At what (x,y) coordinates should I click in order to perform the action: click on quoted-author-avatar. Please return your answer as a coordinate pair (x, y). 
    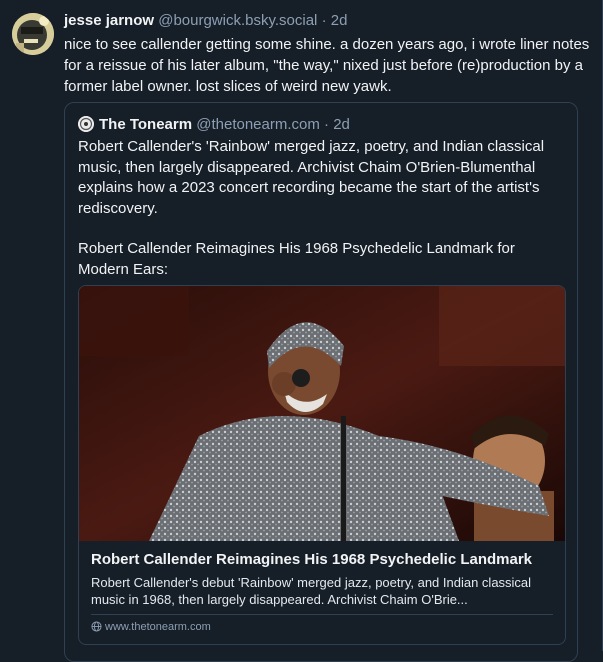
    Looking at the image, I should click on (86, 124).